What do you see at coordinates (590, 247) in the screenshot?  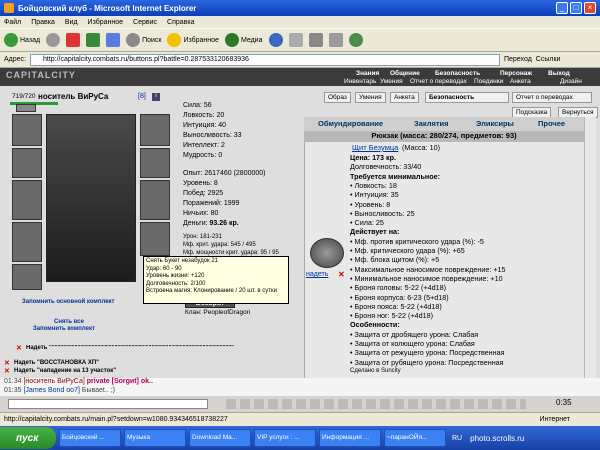 I see `scrollbar` at bounding box center [590, 247].